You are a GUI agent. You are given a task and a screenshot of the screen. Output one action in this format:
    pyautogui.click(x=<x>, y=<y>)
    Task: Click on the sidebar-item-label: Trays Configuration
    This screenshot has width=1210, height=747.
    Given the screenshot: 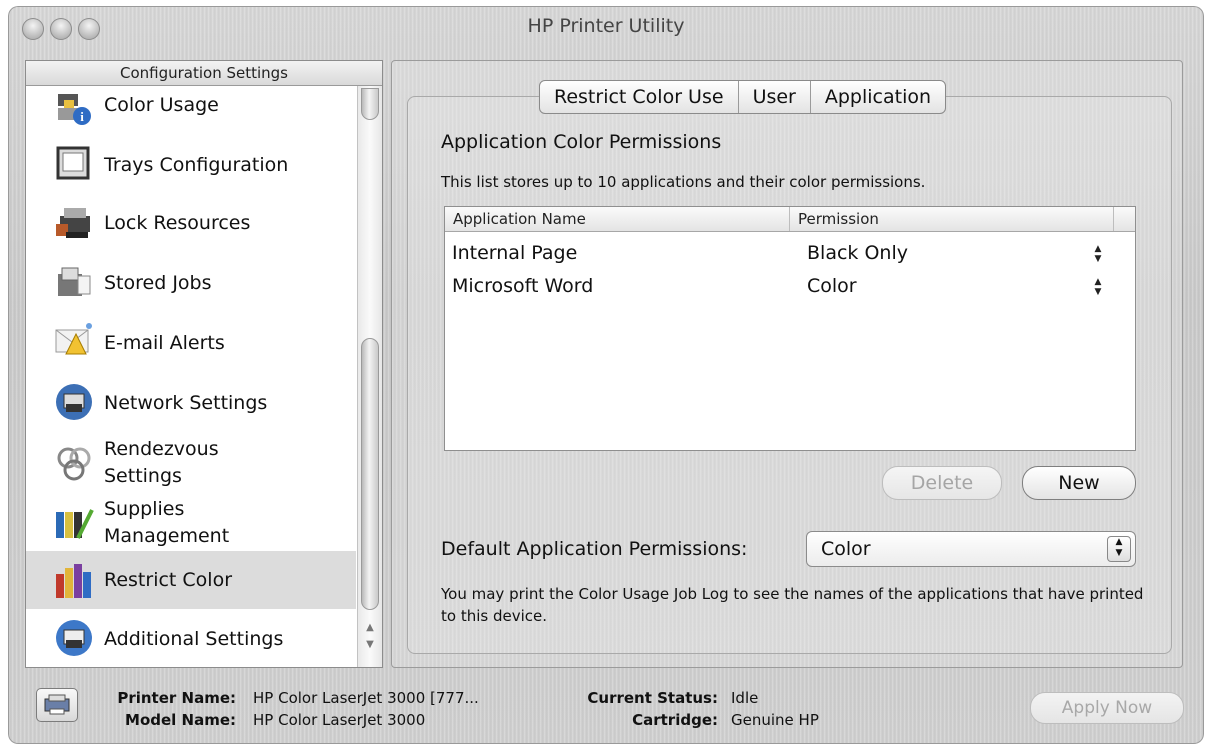 What is the action you would take?
    pyautogui.click(x=196, y=165)
    